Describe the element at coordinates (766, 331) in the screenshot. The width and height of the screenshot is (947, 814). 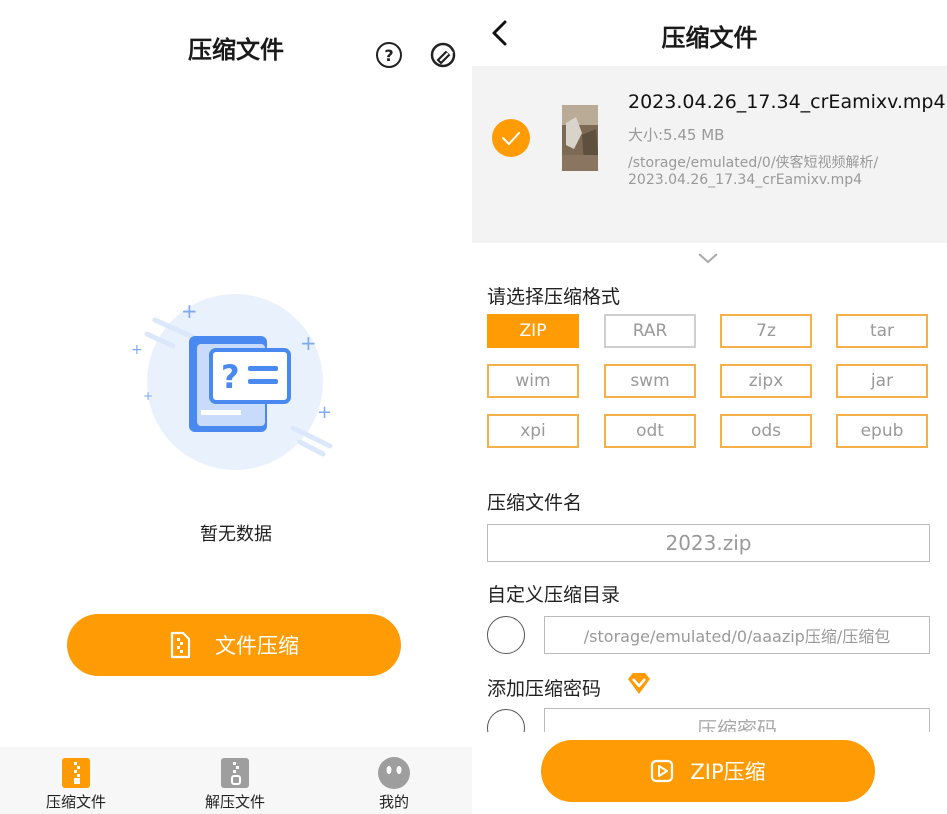
I see `format-option-7z: 7z` at that location.